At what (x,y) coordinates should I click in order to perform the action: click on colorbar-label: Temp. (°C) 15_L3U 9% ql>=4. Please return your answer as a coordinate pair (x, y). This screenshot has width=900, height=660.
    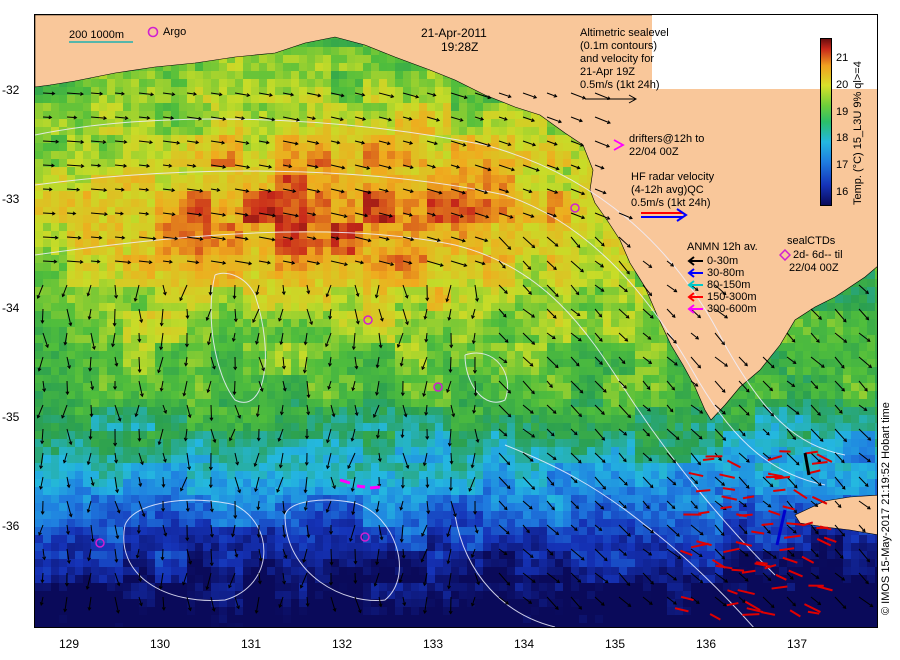
    Looking at the image, I should click on (858, 133).